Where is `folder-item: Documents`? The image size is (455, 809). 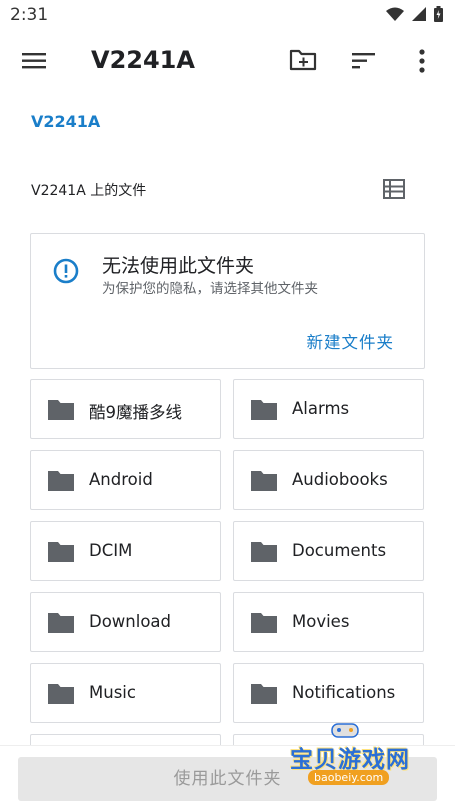 folder-item: Documents is located at coordinates (328, 551).